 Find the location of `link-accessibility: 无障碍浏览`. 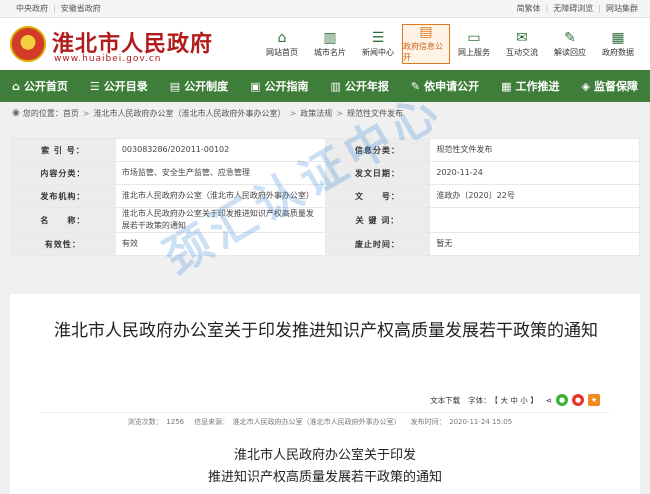

link-accessibility: 无障碍浏览 is located at coordinates (573, 8).